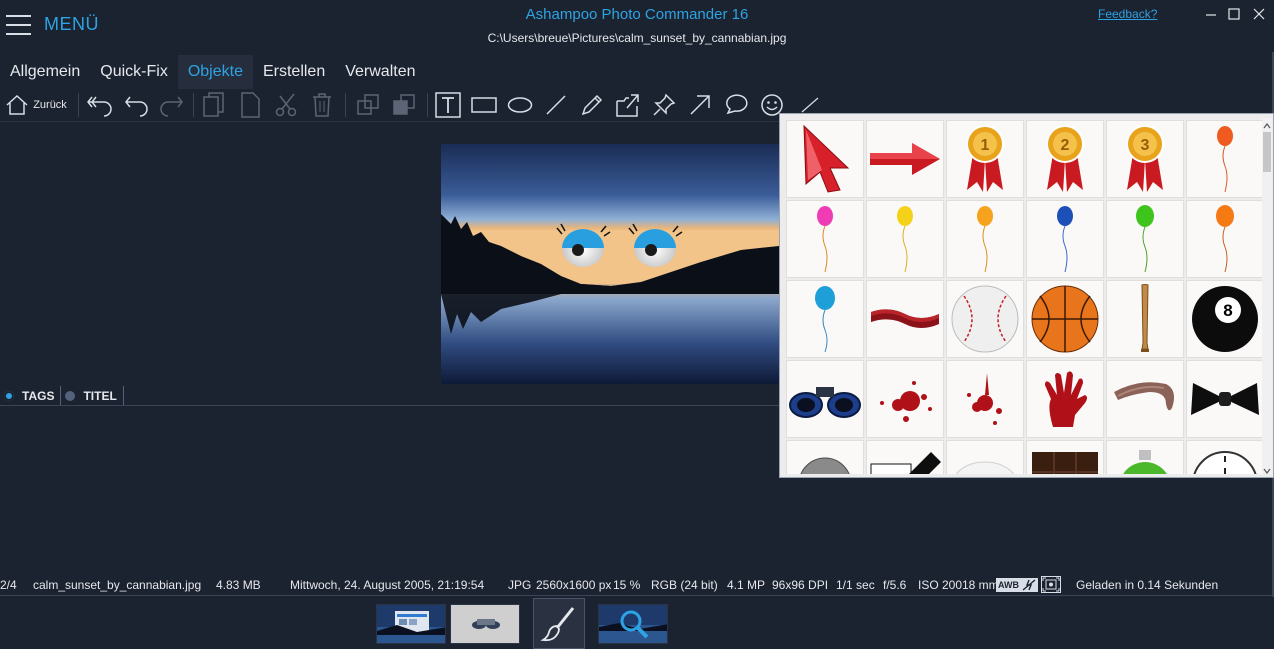  What do you see at coordinates (1065, 457) in the screenshot?
I see `object-chocolate-bar` at bounding box center [1065, 457].